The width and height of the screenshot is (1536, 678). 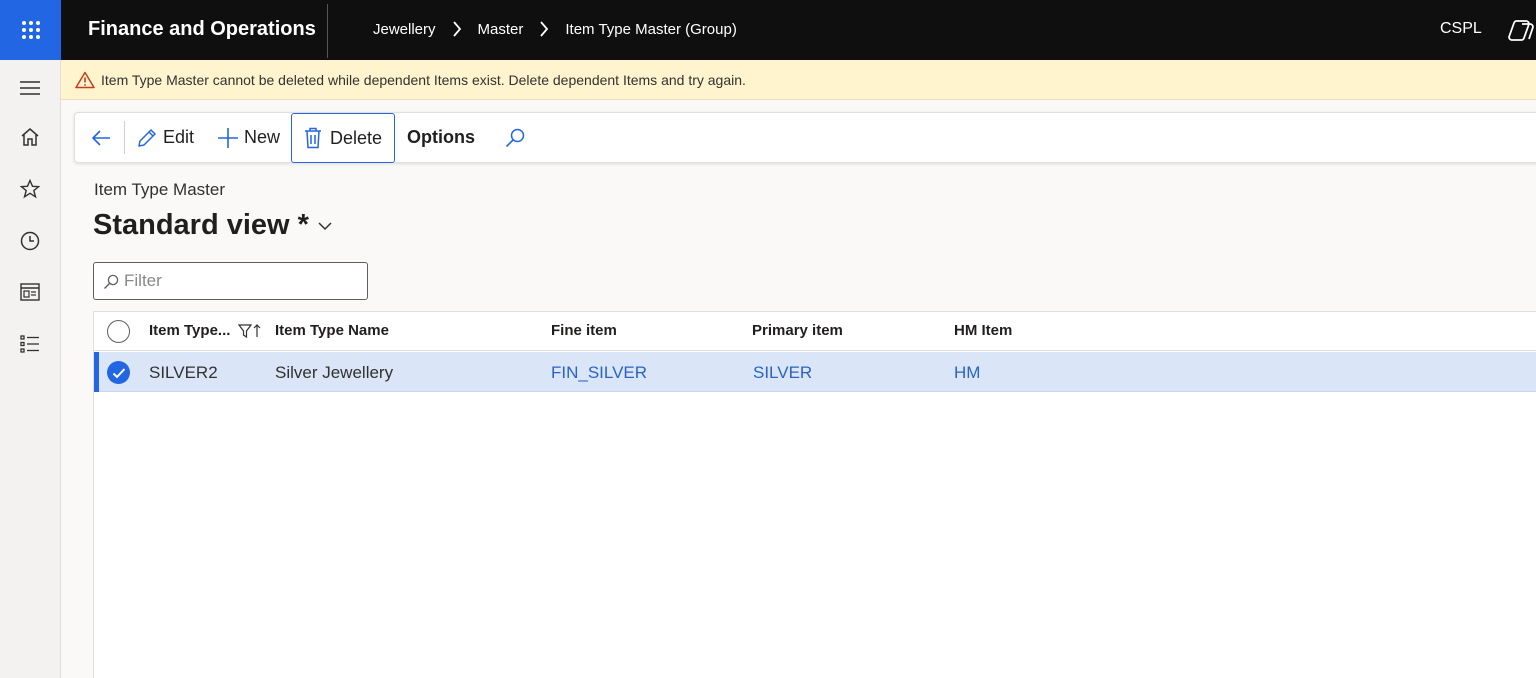 What do you see at coordinates (30, 189) in the screenshot?
I see `star-icon` at bounding box center [30, 189].